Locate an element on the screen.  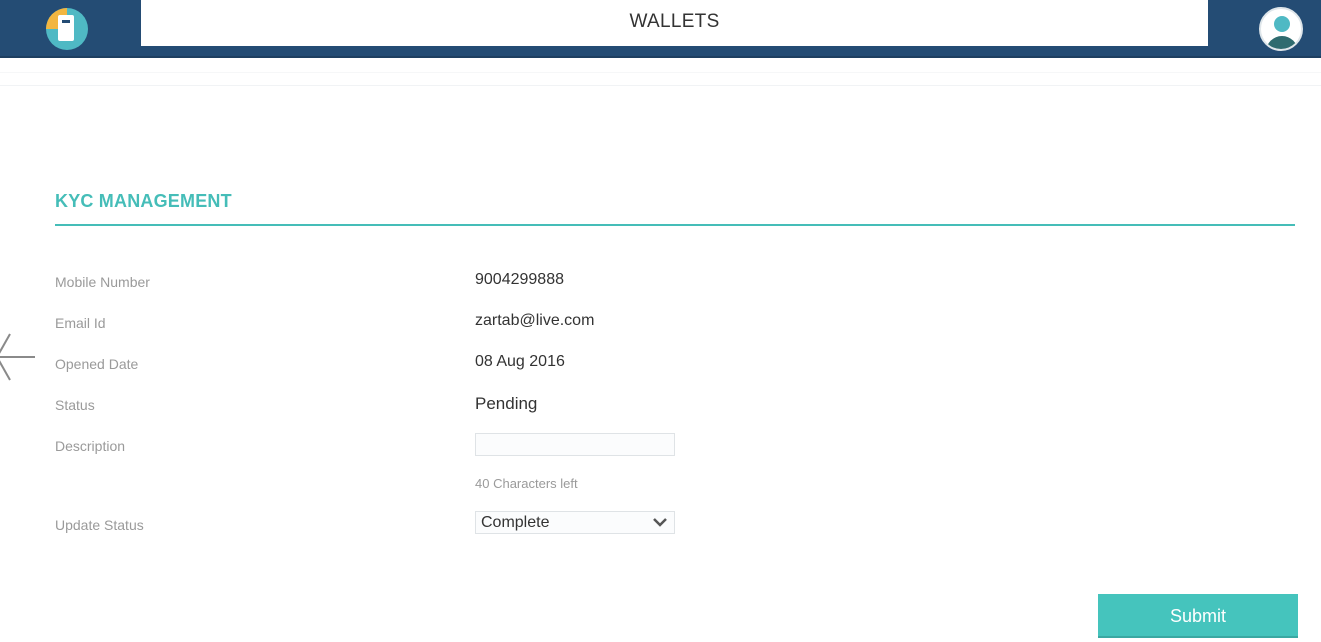
top-navbar: WALLETS is located at coordinates (660, 29).